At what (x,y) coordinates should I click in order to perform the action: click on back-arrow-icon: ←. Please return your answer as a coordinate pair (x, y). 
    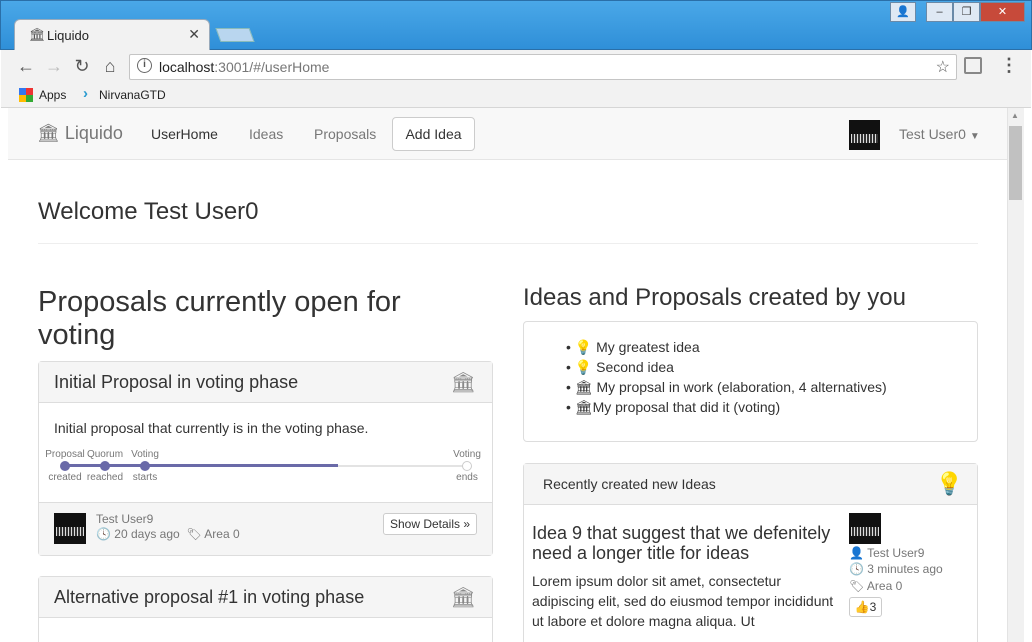
    Looking at the image, I should click on (26, 66).